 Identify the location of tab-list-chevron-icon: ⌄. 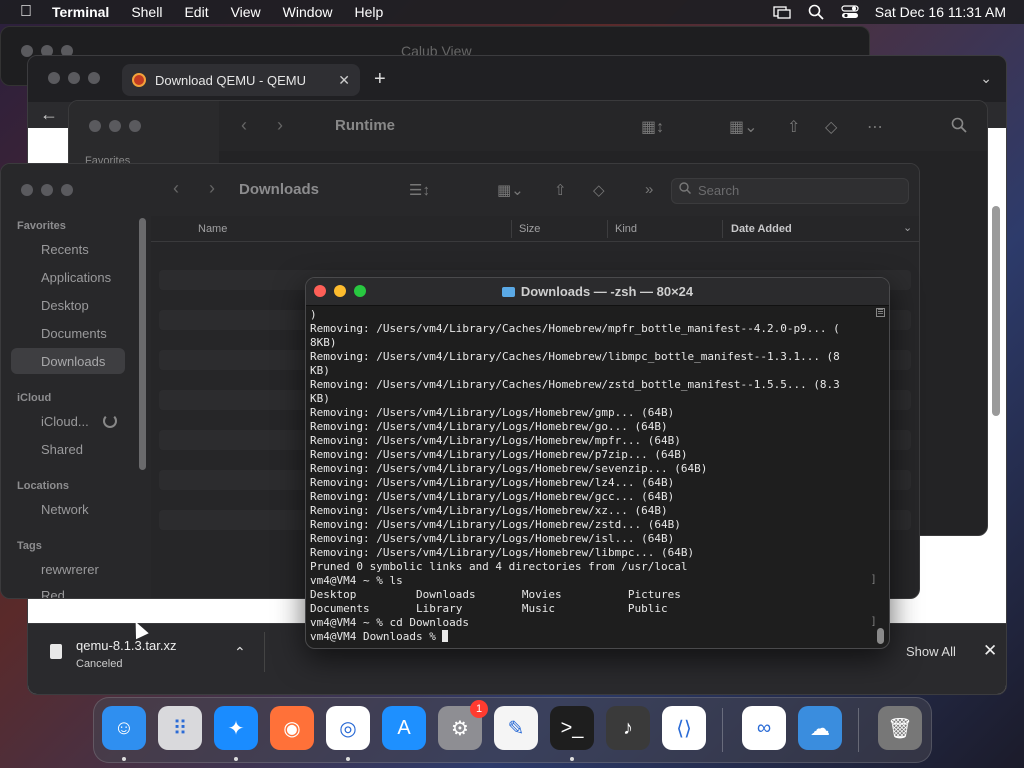
(986, 78).